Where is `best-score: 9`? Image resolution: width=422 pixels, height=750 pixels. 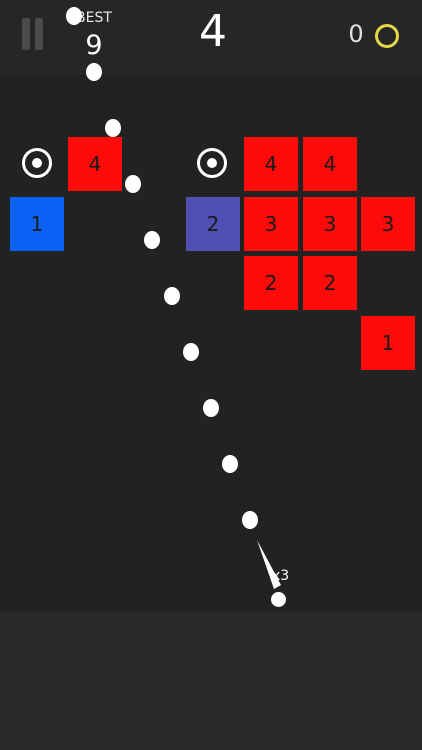 best-score: 9 is located at coordinates (94, 45).